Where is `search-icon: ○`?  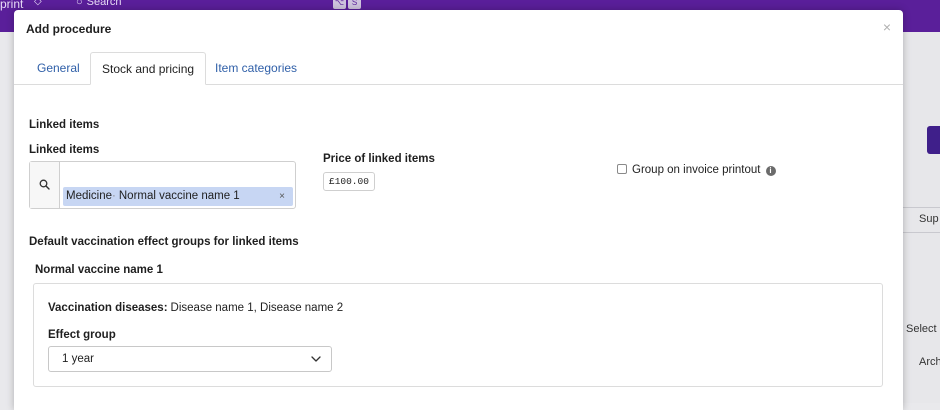
search-icon: ○ is located at coordinates (79, 4).